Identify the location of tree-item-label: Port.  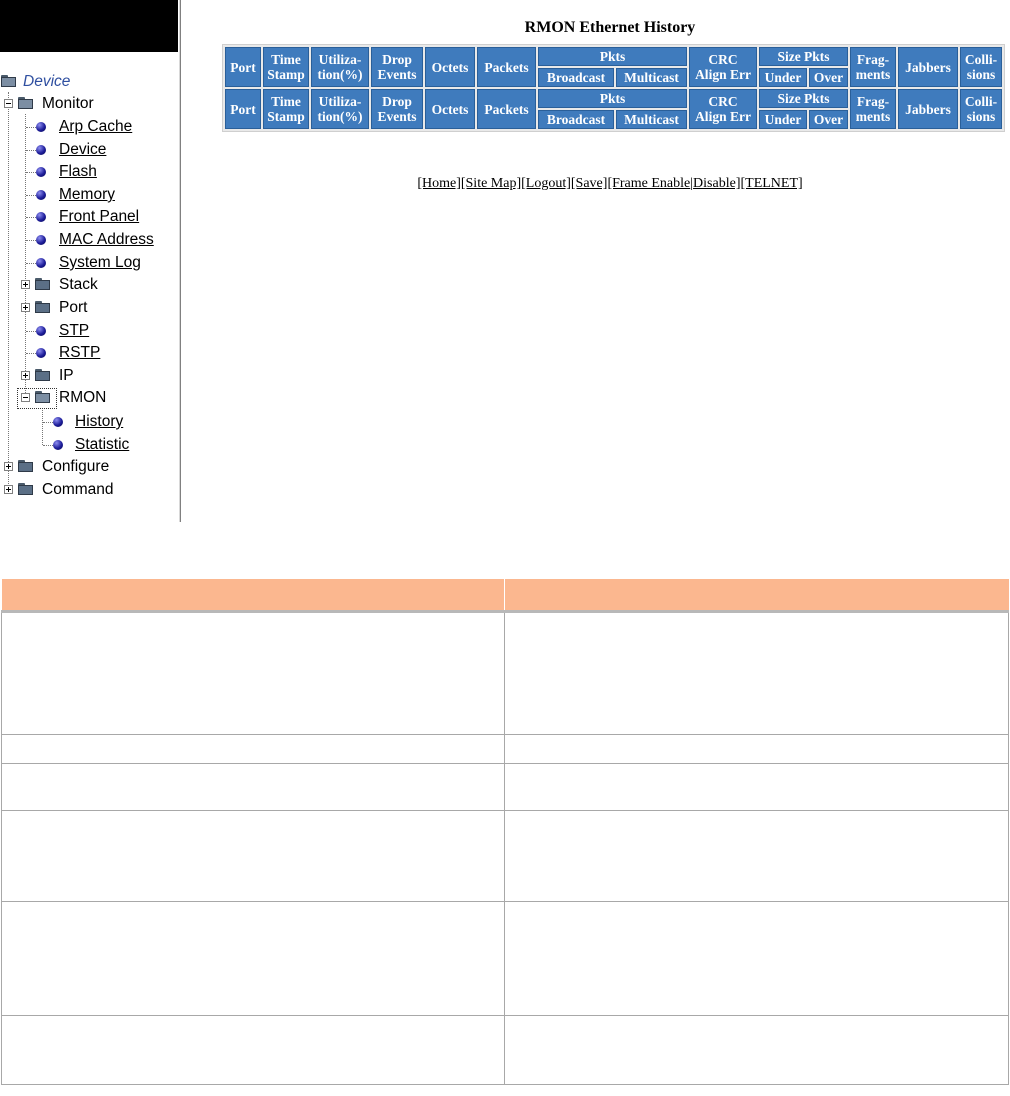
(73, 308).